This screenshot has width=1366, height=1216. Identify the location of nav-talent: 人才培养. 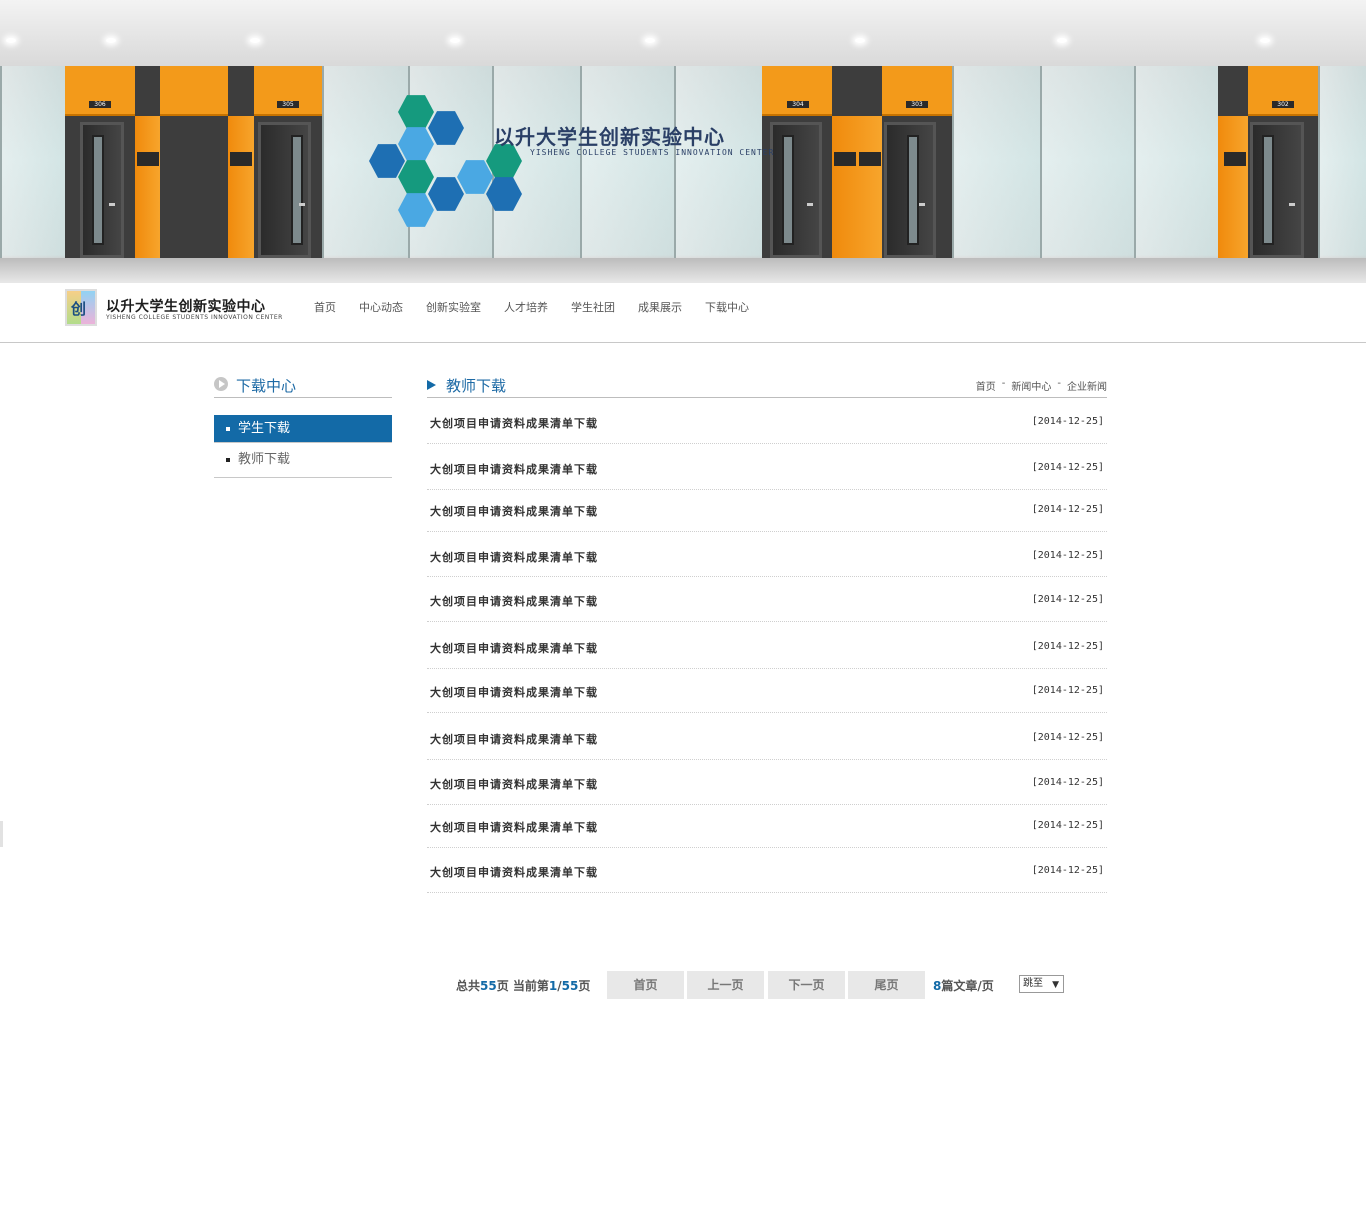
(526, 308).